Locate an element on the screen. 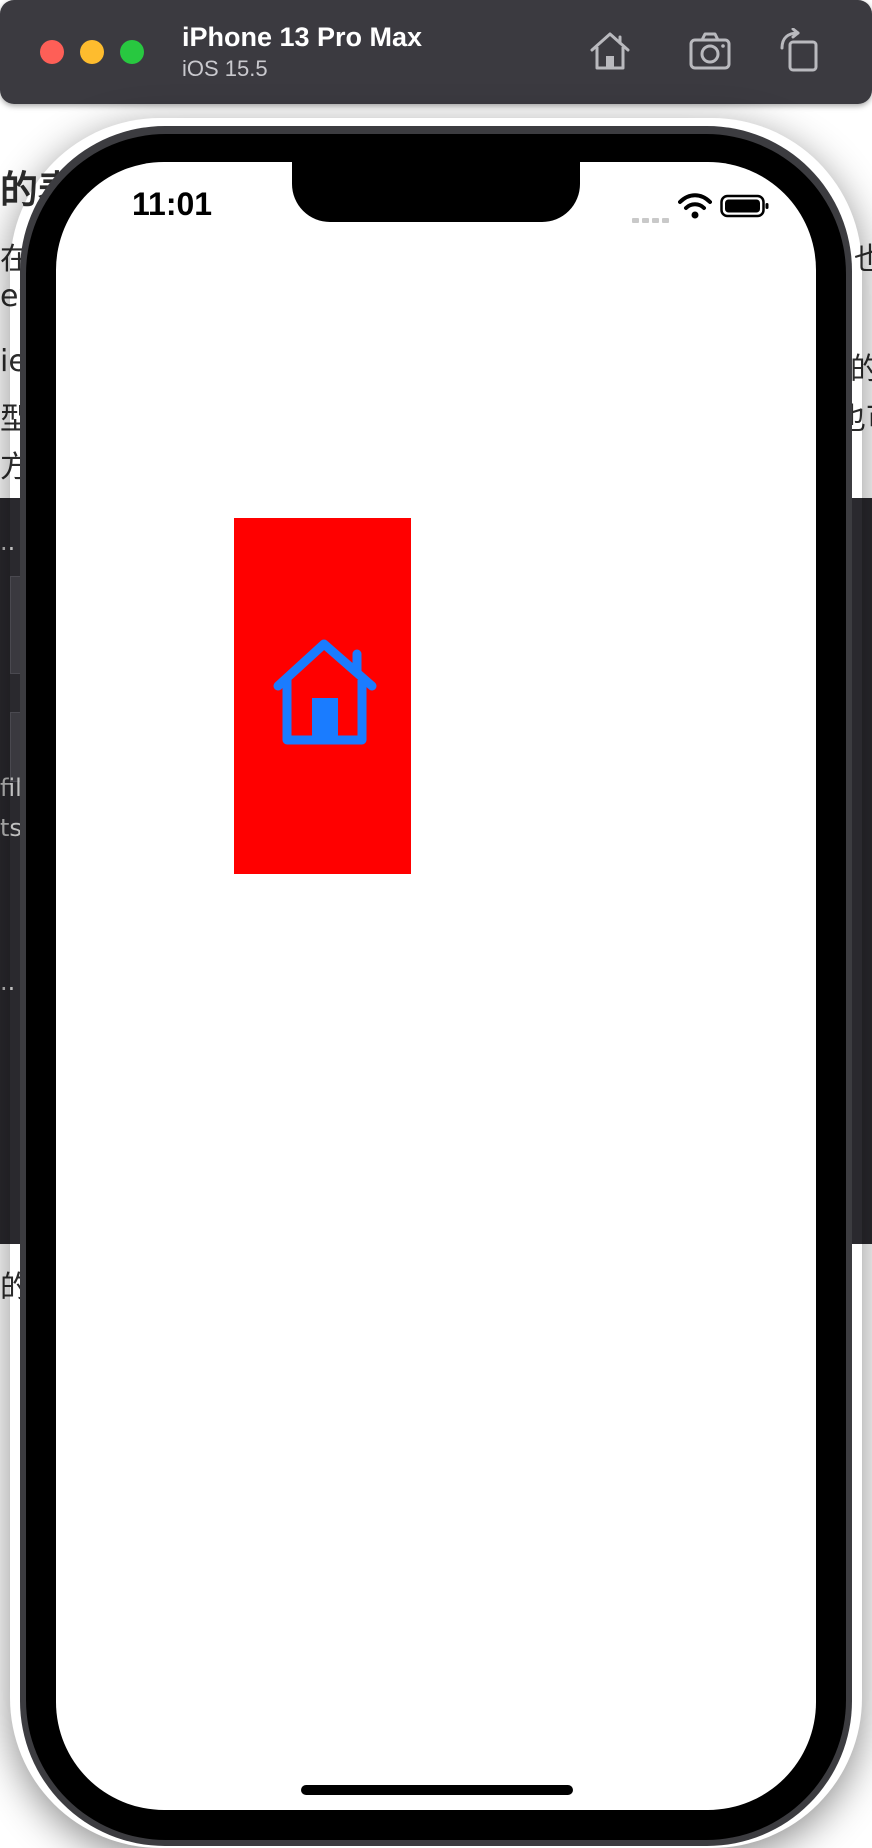 This screenshot has height=1848, width=872. house-icon is located at coordinates (326, 692).